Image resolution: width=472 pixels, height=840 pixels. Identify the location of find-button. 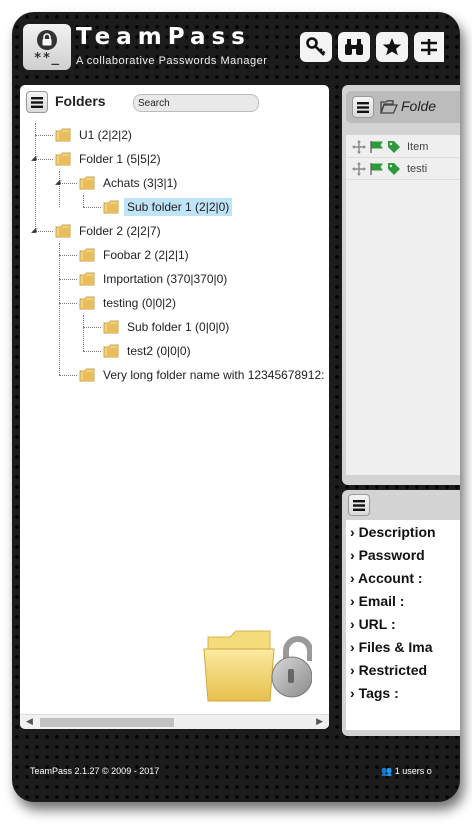
(354, 47).